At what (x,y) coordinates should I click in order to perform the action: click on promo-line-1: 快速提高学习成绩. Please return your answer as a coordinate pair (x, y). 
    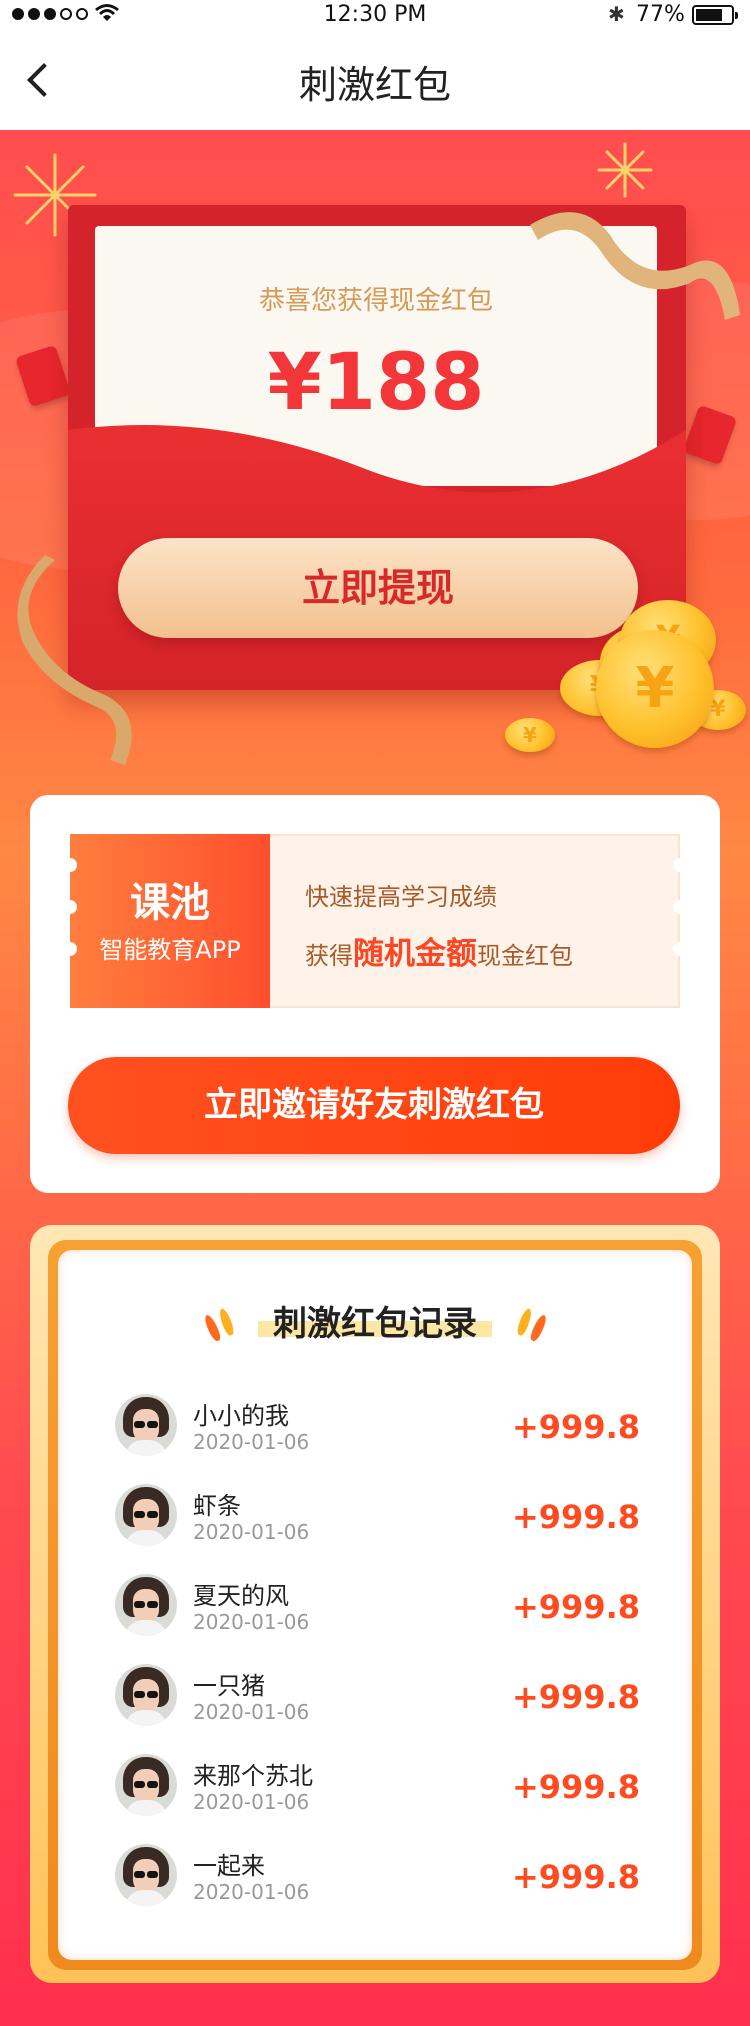
    Looking at the image, I should click on (401, 897).